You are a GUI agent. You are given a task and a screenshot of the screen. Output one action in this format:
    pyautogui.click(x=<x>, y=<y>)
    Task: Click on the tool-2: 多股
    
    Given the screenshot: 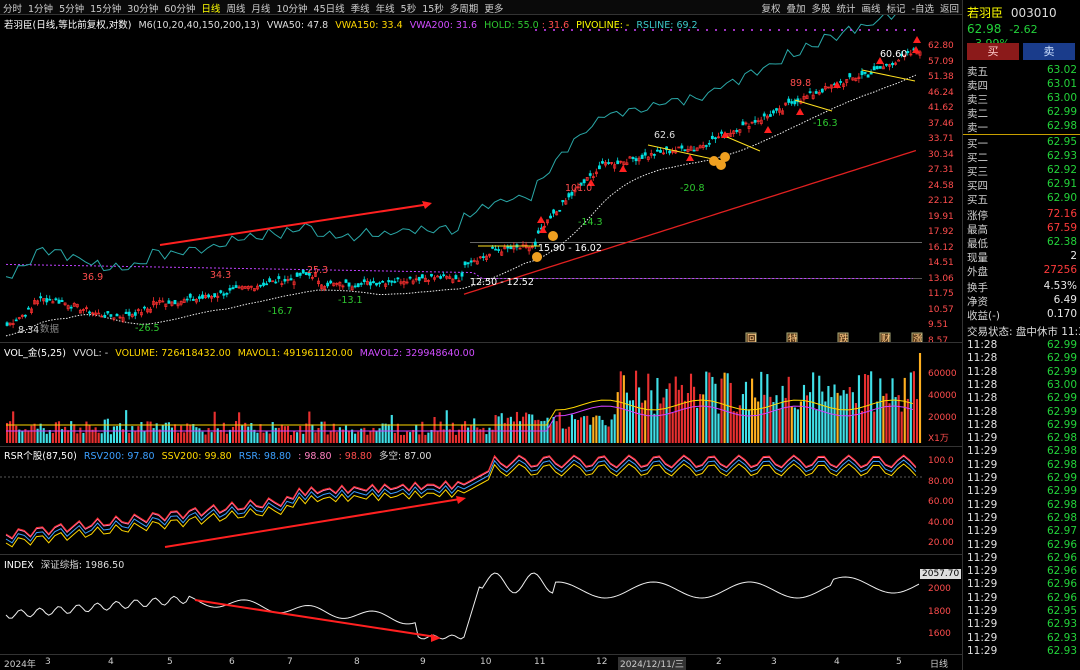 What is the action you would take?
    pyautogui.click(x=820, y=8)
    